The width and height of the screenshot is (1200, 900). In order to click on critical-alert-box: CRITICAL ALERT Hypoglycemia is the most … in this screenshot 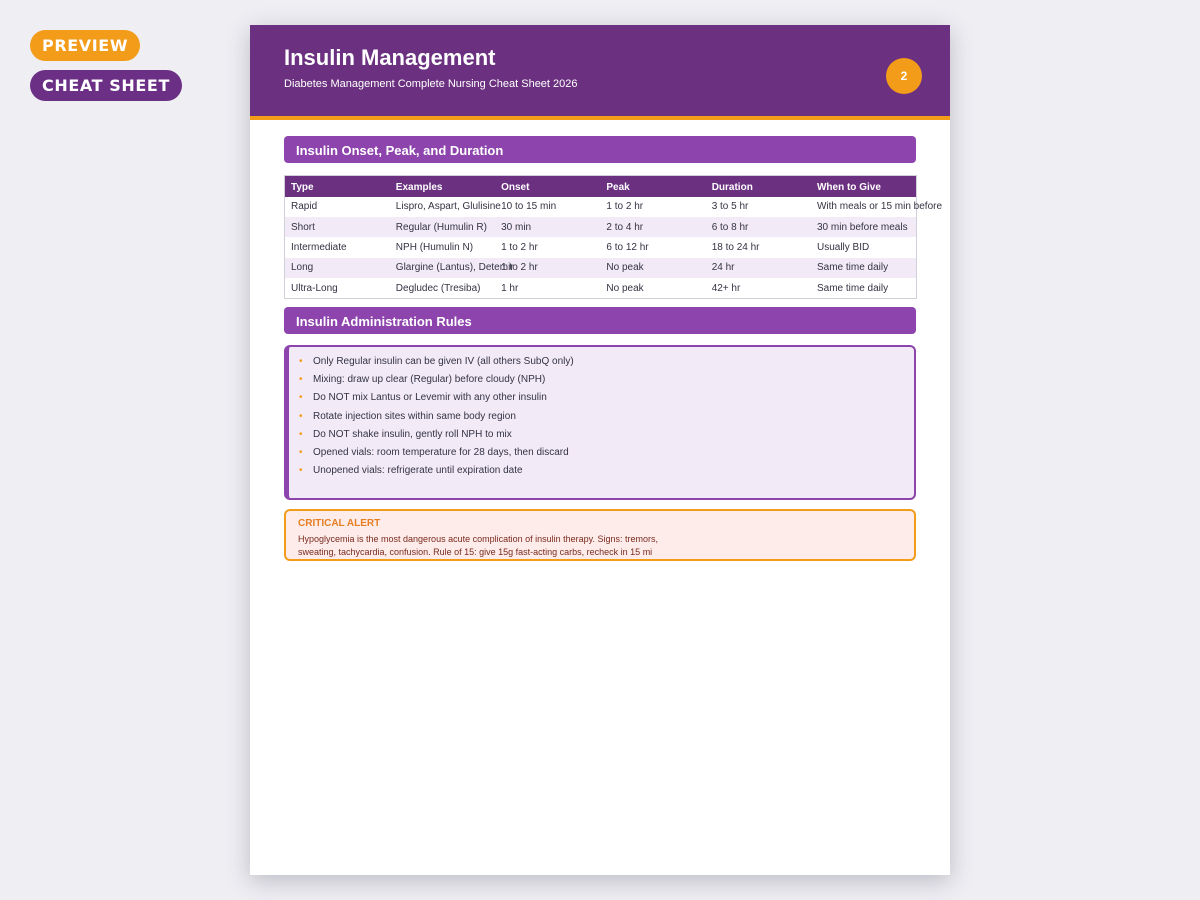, I will do `click(600, 535)`.